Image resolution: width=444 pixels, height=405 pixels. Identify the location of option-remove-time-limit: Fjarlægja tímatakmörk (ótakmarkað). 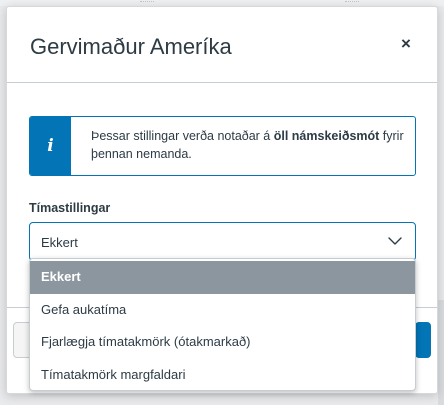
(222, 342).